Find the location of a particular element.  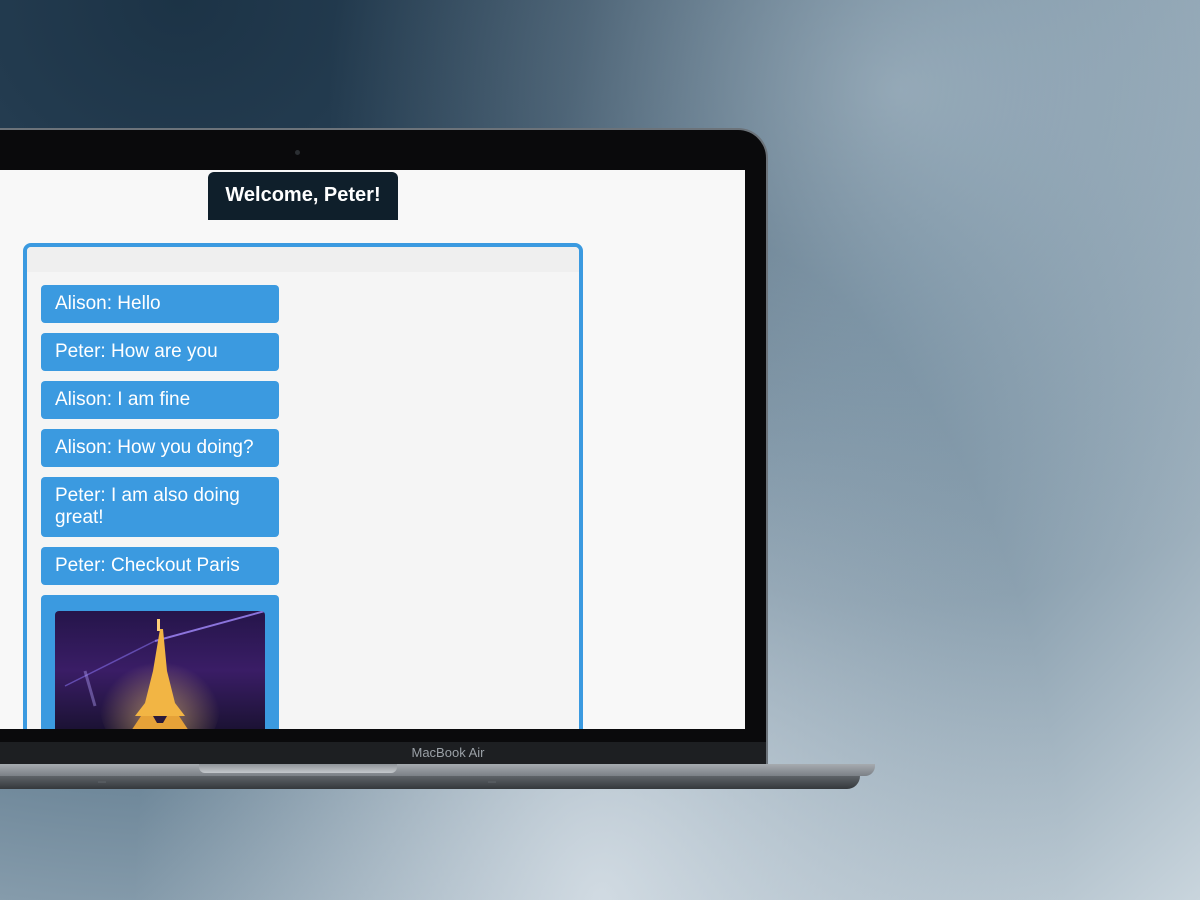

laptop-base-bottom is located at coordinates (430, 782).